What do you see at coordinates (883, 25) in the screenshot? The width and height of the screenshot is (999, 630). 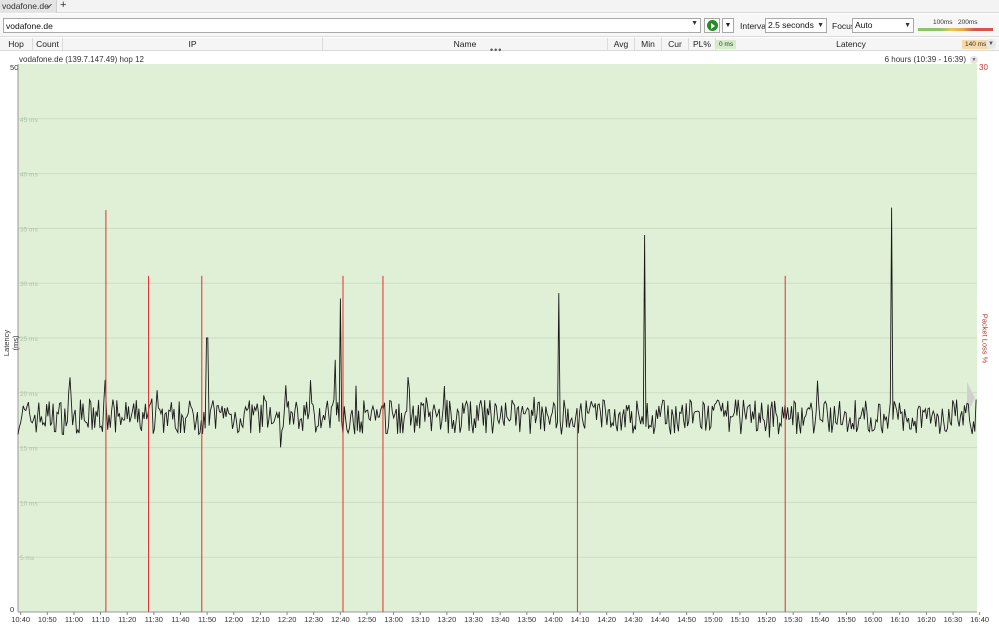 I see `focus-select: Auto ▼` at bounding box center [883, 25].